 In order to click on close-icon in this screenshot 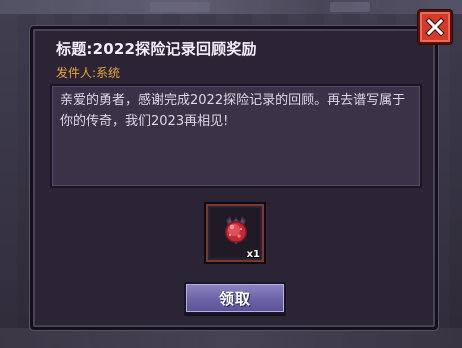, I will do `click(435, 27)`.